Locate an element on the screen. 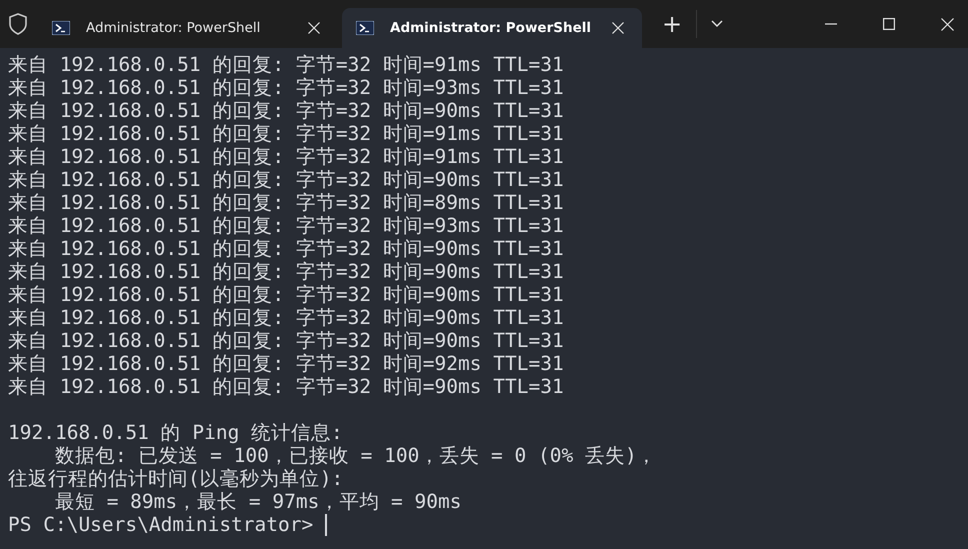 This screenshot has width=968, height=549. new-tab-button: + is located at coordinates (672, 24).